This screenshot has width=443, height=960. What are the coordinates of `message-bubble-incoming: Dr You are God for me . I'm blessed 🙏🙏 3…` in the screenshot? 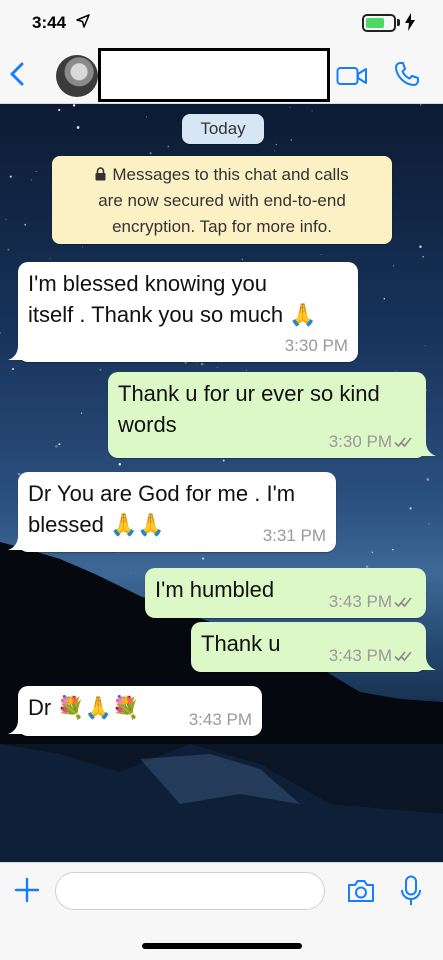 It's located at (177, 512).